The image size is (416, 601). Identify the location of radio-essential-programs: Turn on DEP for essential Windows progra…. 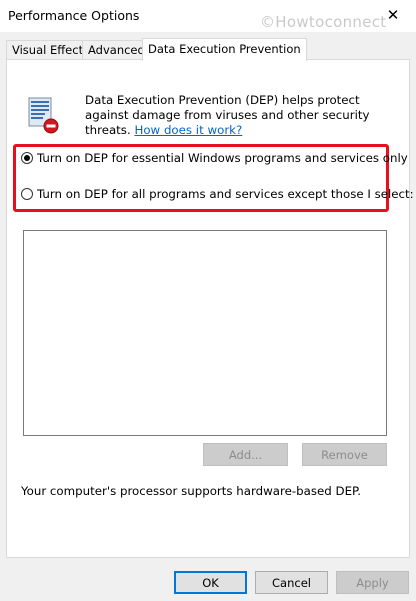
(214, 158).